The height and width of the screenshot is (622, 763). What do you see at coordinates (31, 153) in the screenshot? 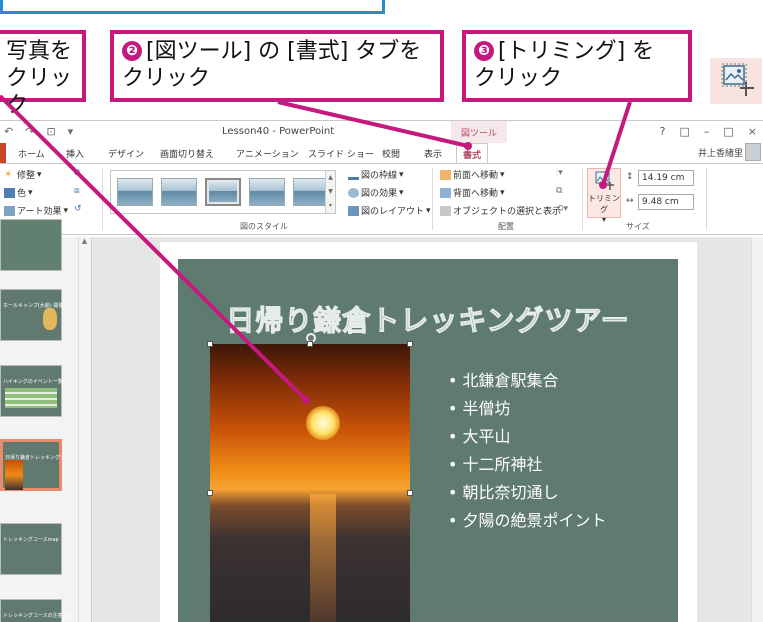
I see `tab-home: ホーム` at bounding box center [31, 153].